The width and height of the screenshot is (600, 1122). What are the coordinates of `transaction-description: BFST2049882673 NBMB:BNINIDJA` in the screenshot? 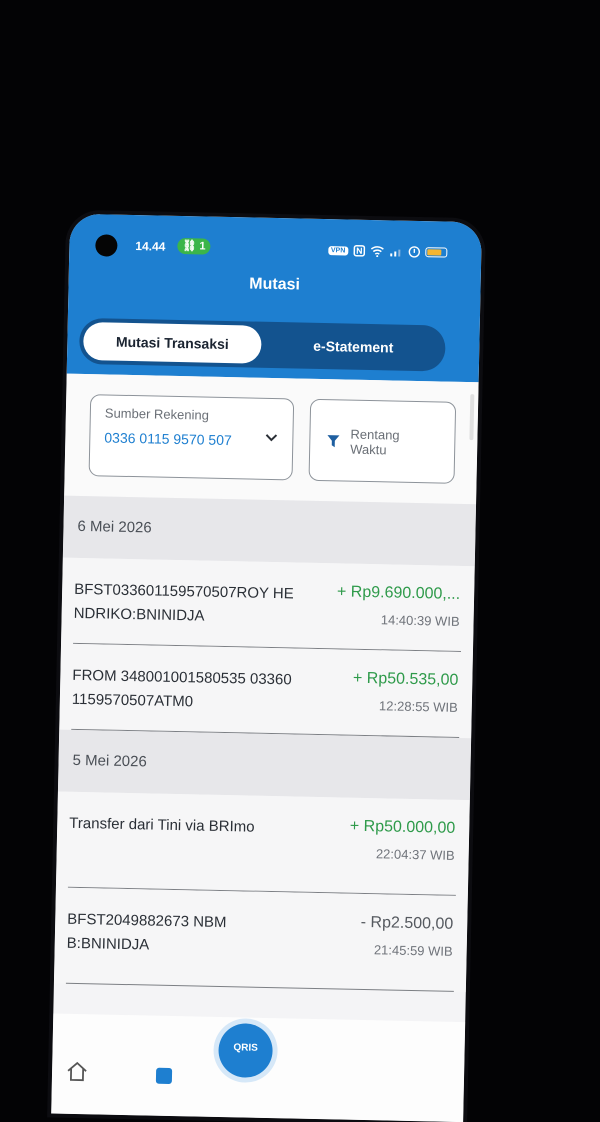 It's located at (146, 932).